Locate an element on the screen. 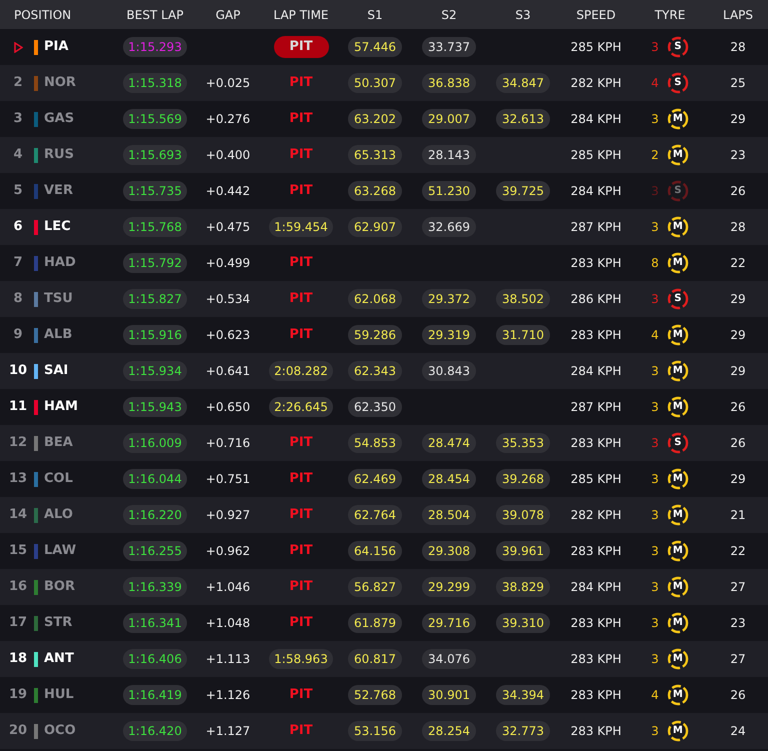 This screenshot has height=751, width=768. driver-code: LAW is located at coordinates (60, 551).